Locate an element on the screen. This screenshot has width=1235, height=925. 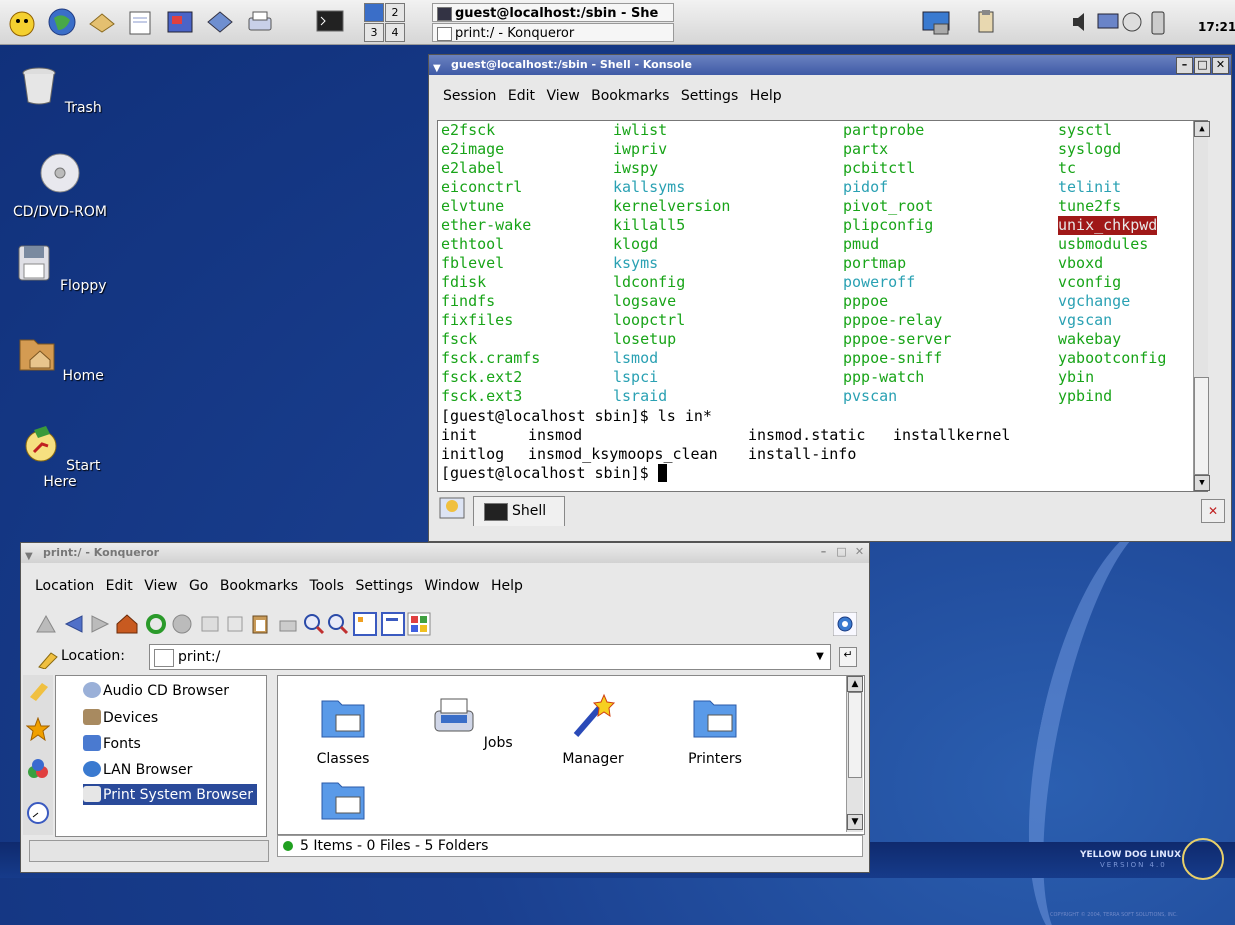
star-icon is located at coordinates (38, 729).